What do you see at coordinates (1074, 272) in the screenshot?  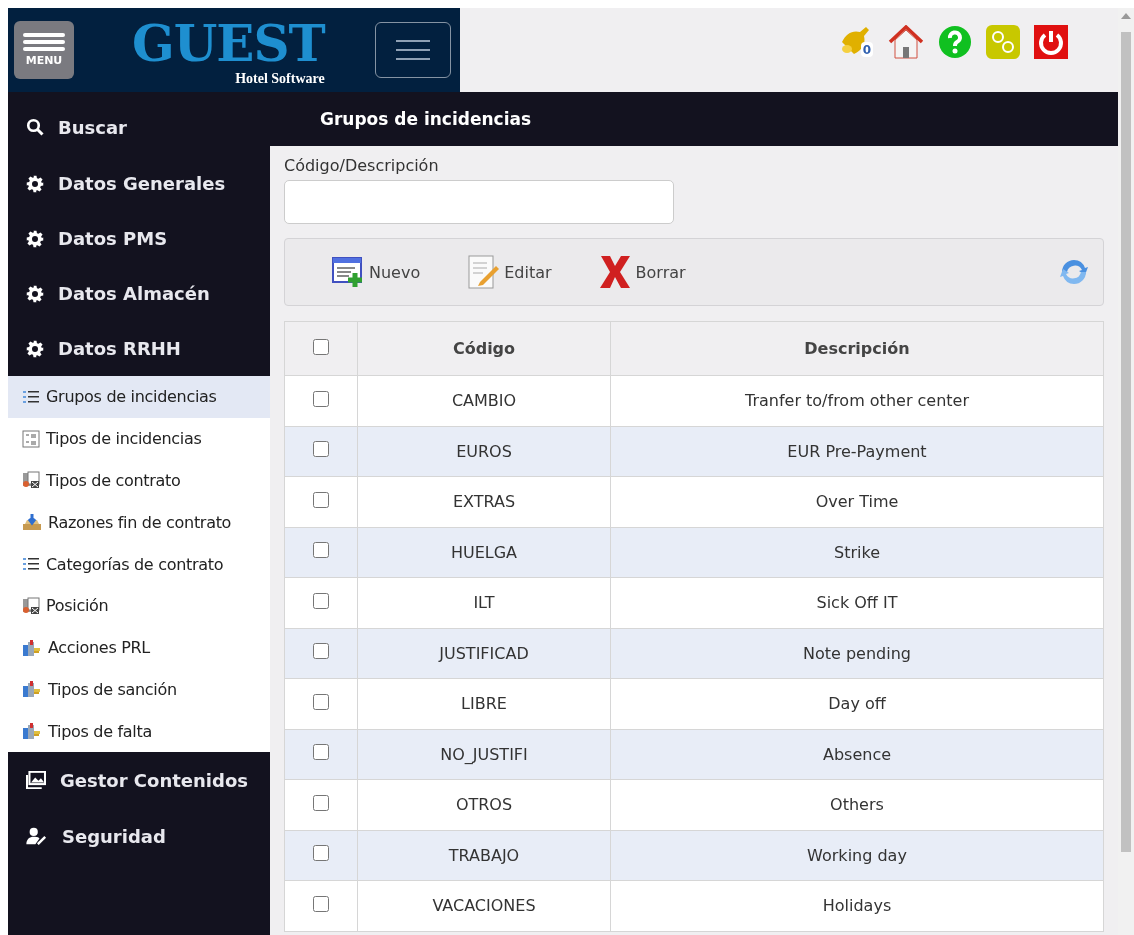 I see `refresh-icon` at bounding box center [1074, 272].